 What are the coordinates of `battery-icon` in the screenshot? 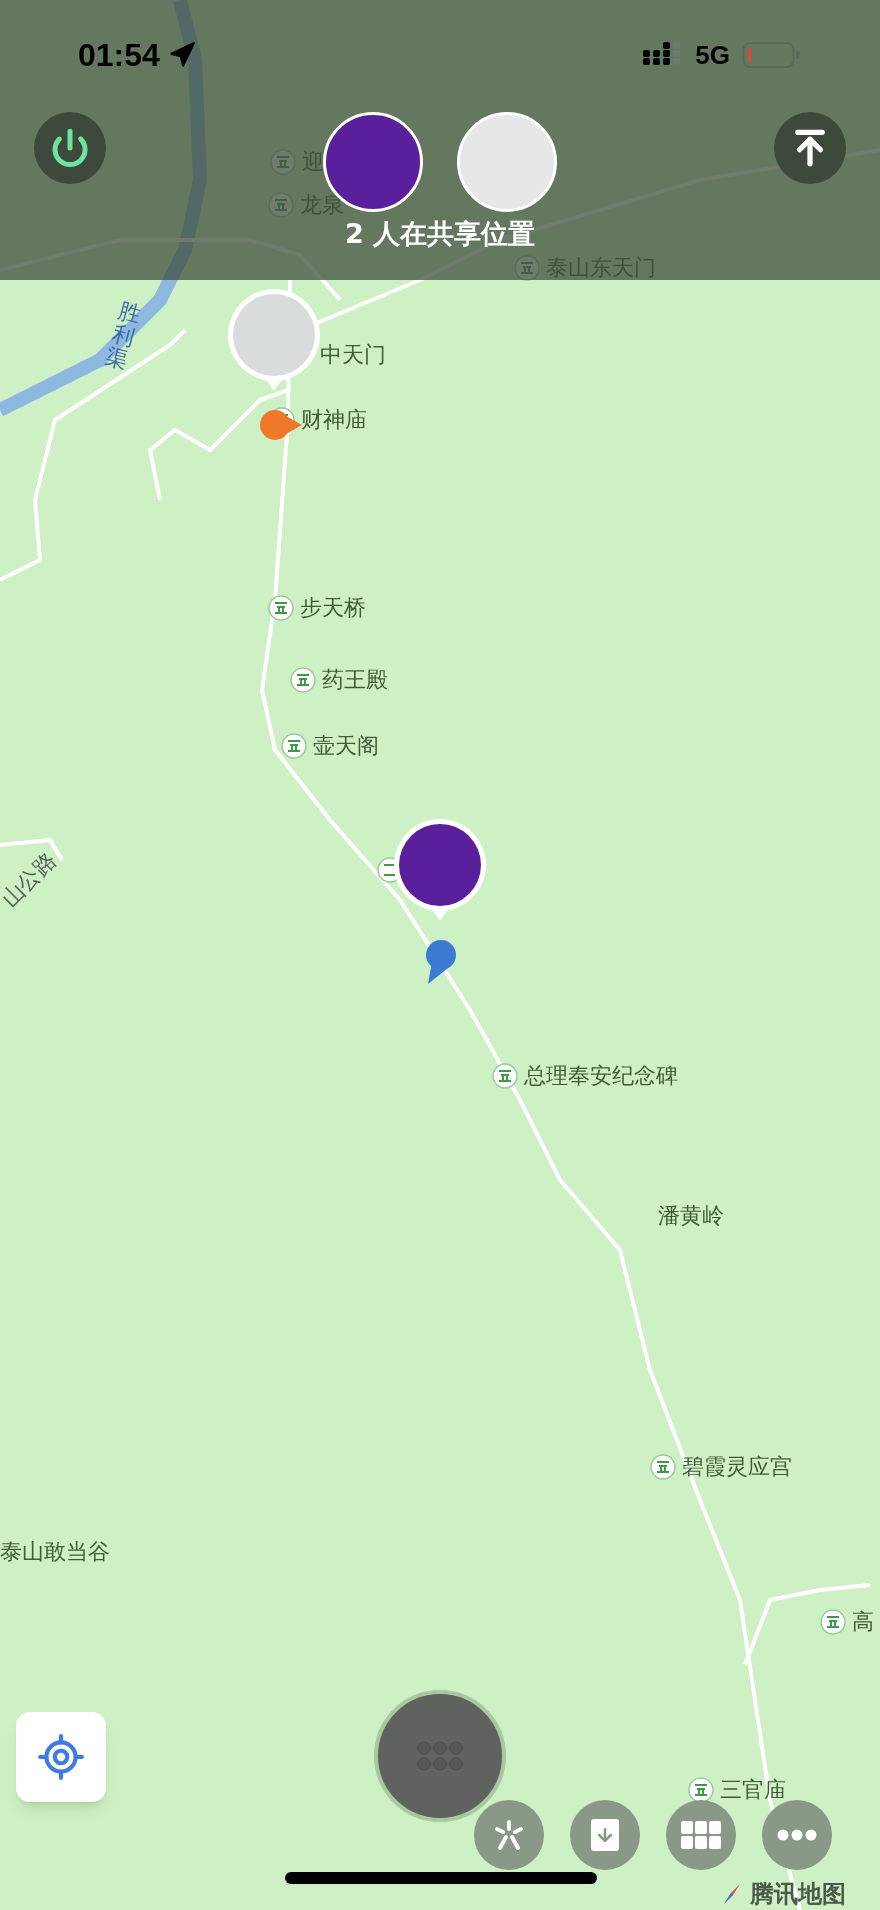 It's located at (772, 55).